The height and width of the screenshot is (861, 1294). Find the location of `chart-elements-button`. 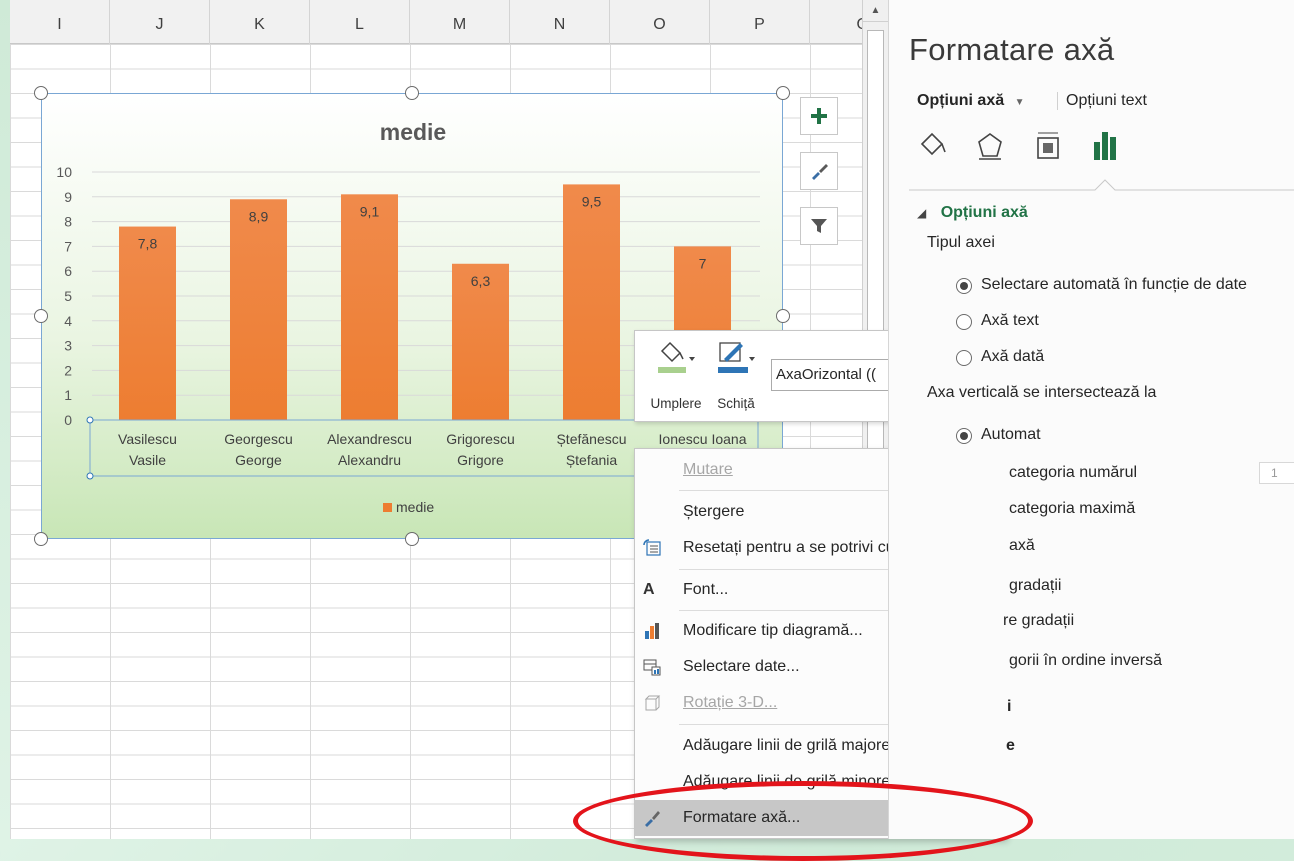

chart-elements-button is located at coordinates (819, 116).